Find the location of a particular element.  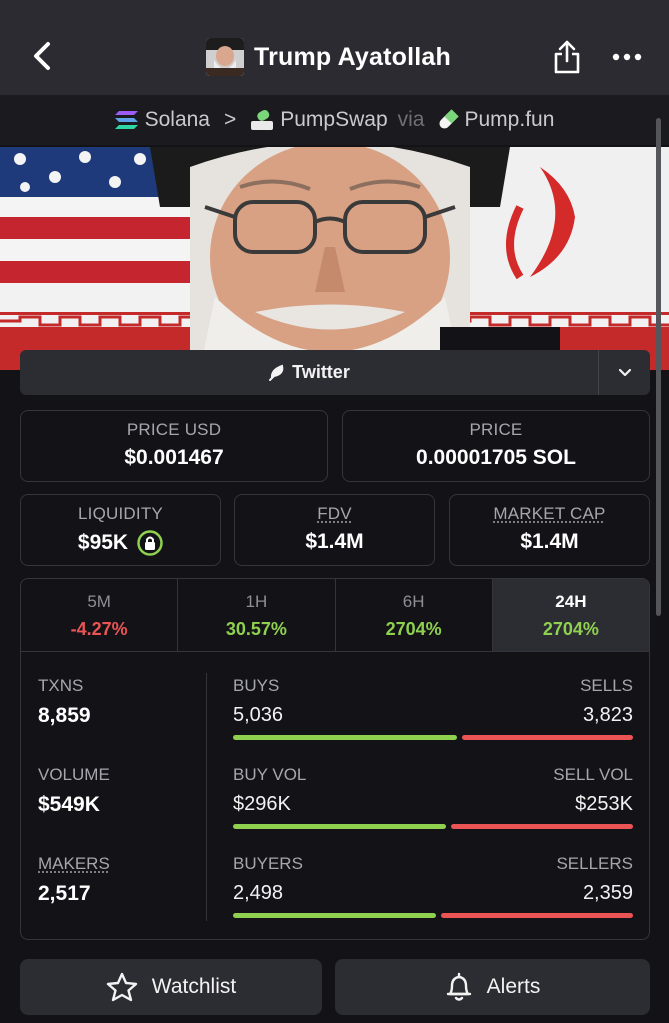

links-dropdown-button is located at coordinates (624, 372).